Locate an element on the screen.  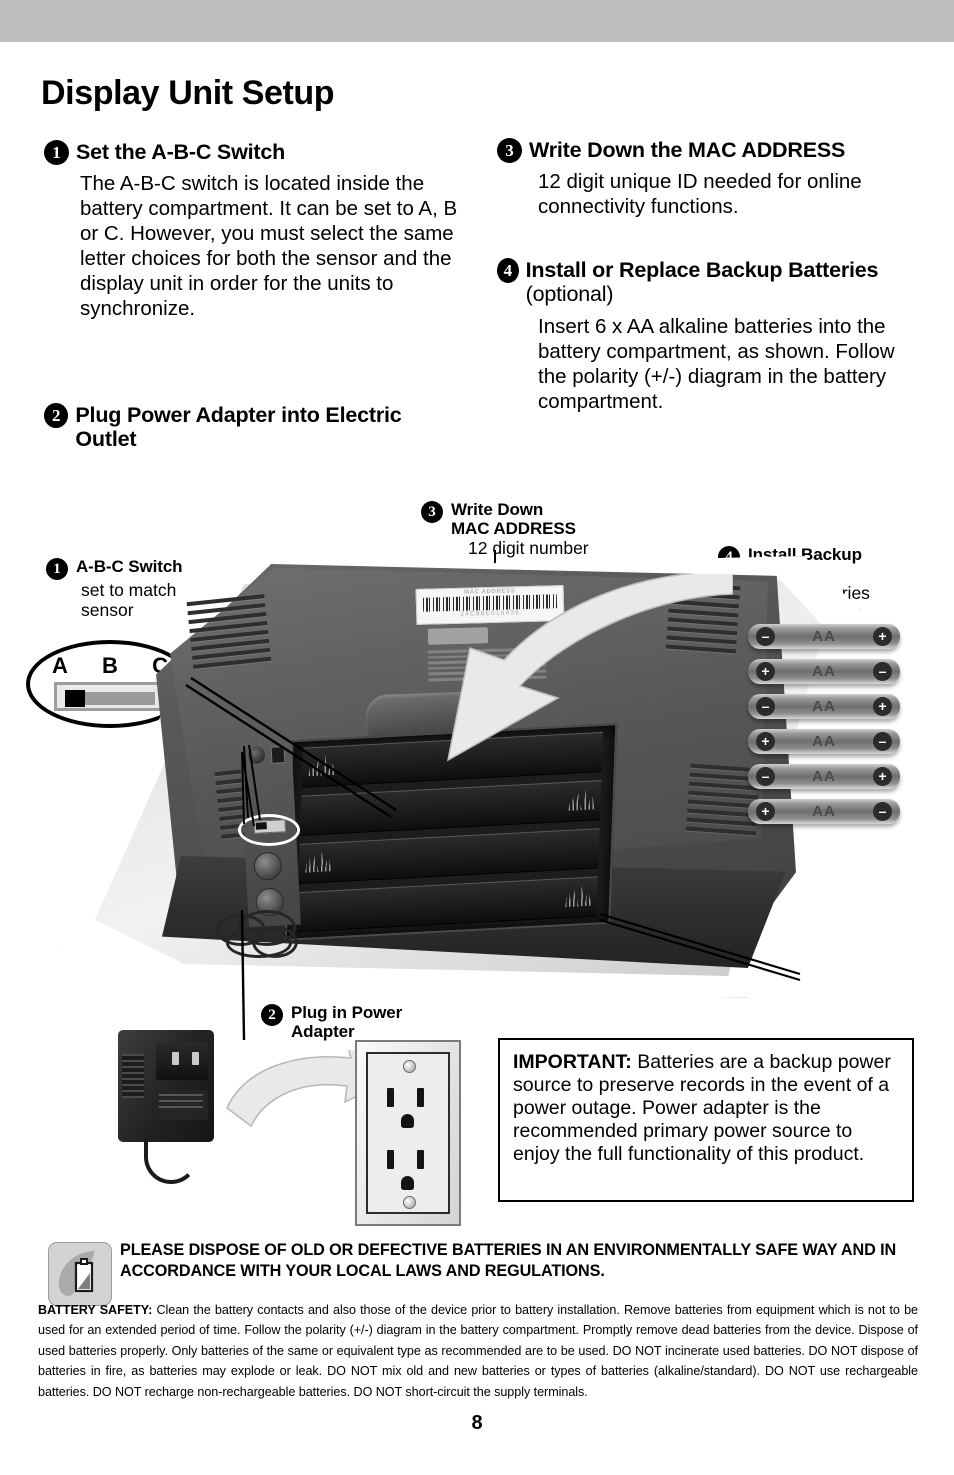
outlet-ground-top is located at coordinates (407, 1121).